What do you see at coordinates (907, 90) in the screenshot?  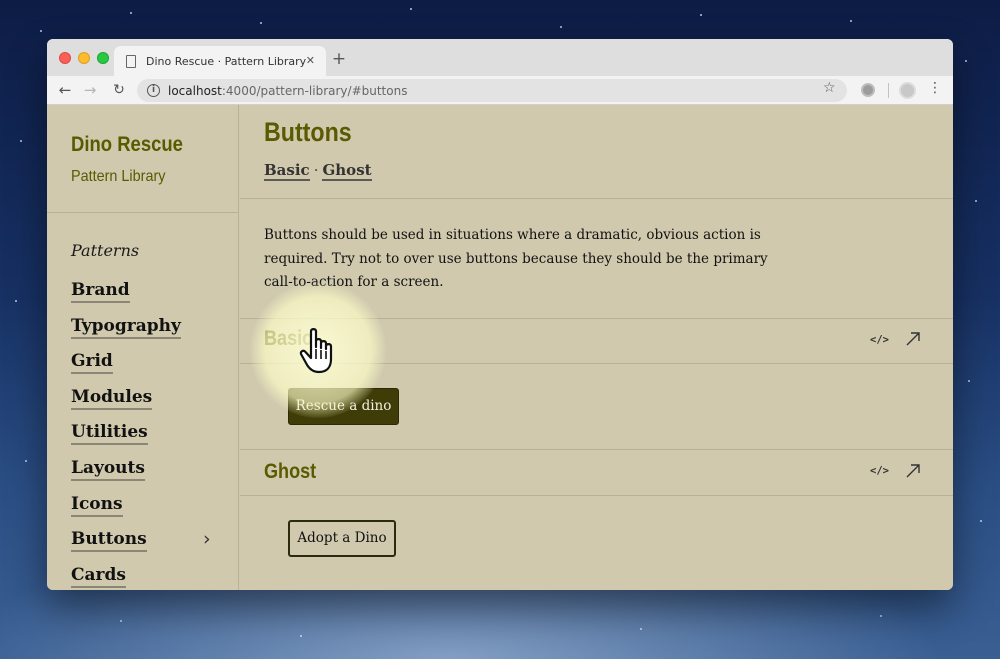 I see `profile-icon` at bounding box center [907, 90].